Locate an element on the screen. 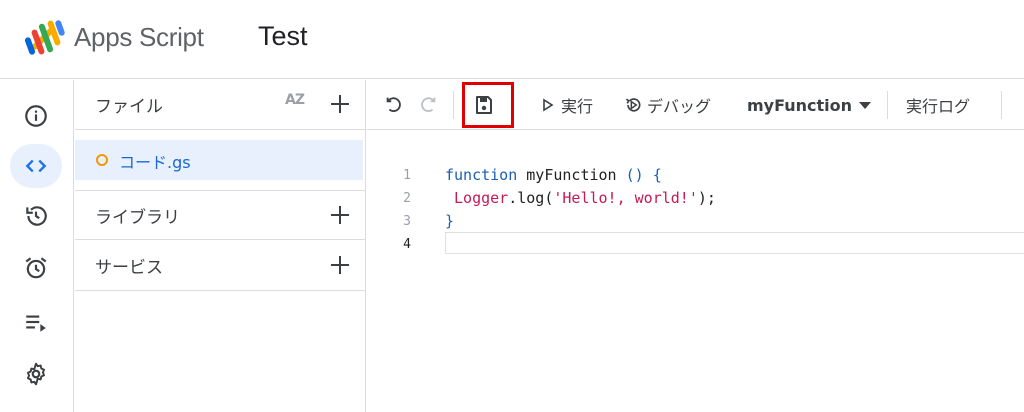 The width and height of the screenshot is (1024, 412). rail-triggers-button is located at coordinates (36, 268).